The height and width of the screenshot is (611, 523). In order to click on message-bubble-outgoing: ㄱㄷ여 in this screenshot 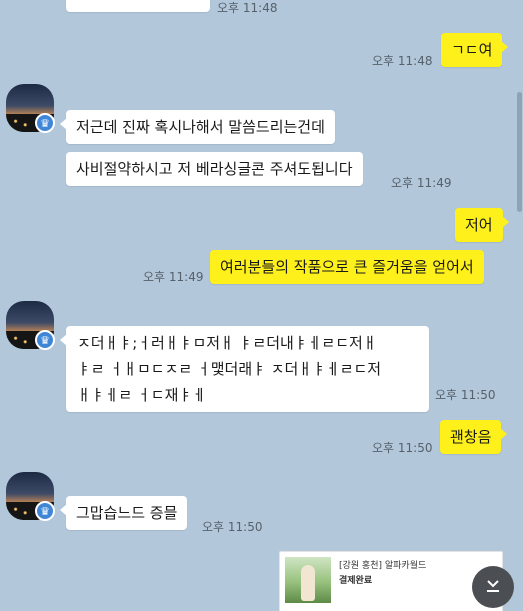, I will do `click(475, 50)`.